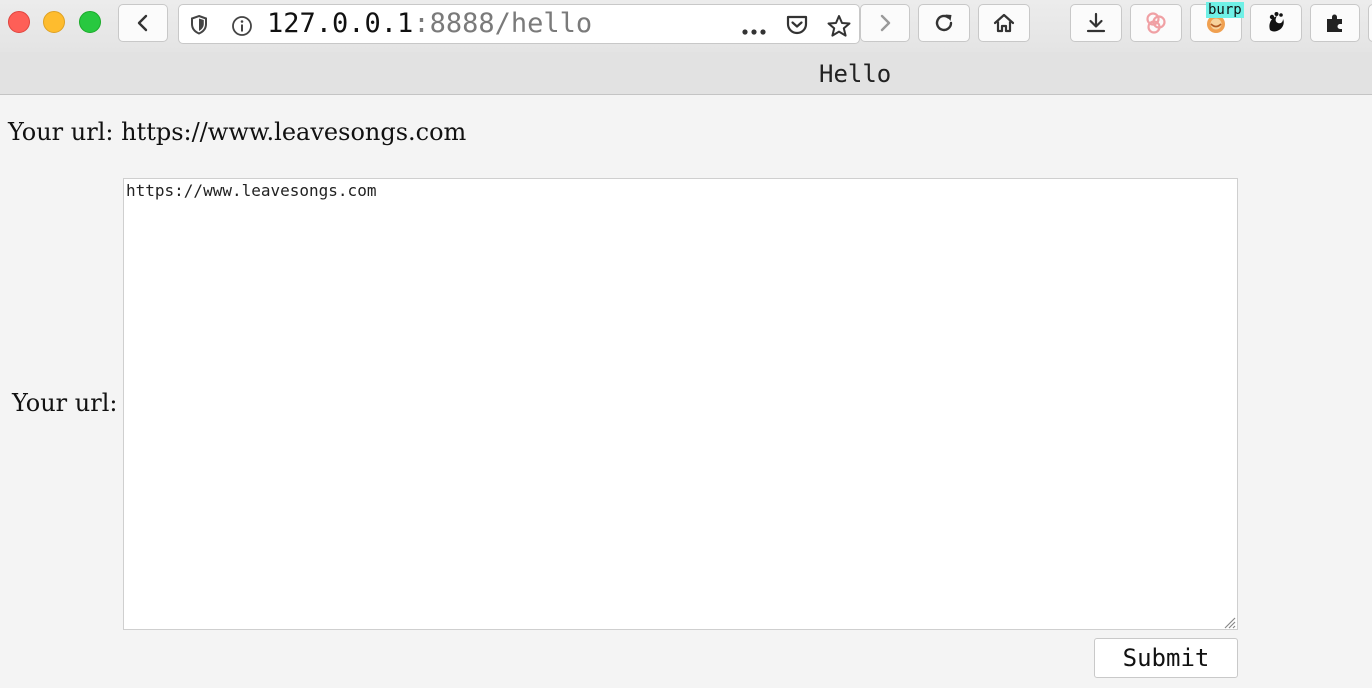 Image resolution: width=1372 pixels, height=688 pixels. I want to click on chevron-left-icon, so click(143, 23).